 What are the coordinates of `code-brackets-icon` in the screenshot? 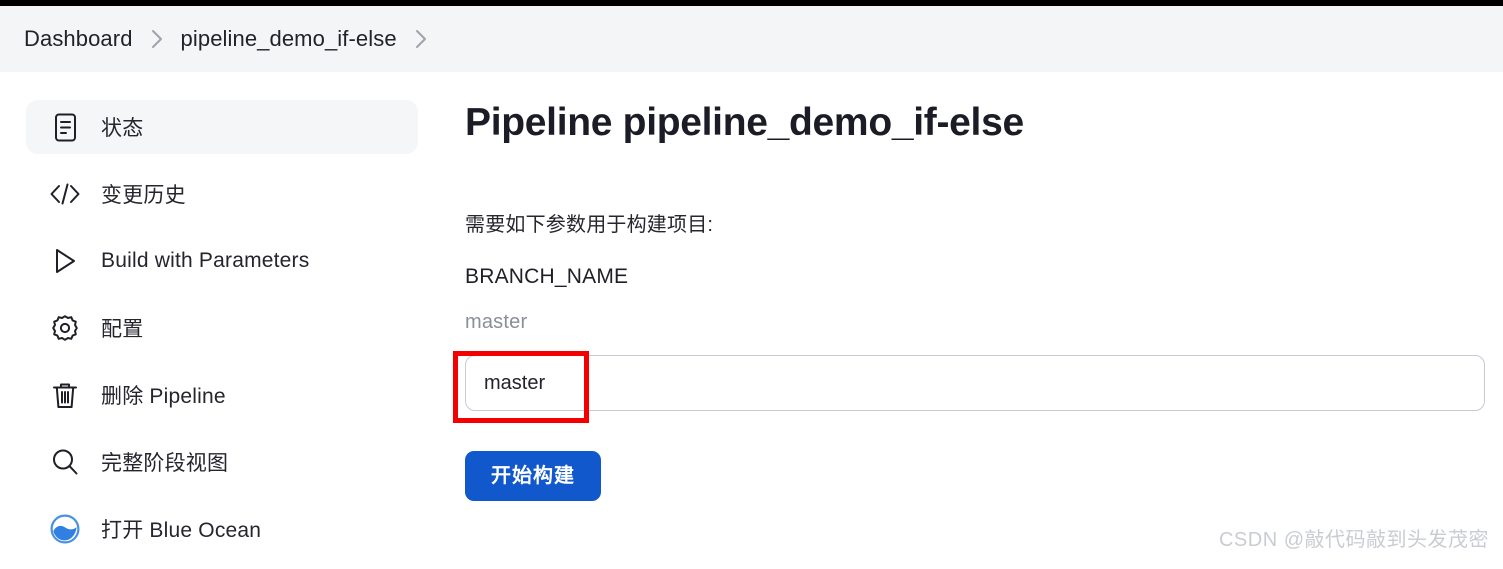 It's located at (65, 194).